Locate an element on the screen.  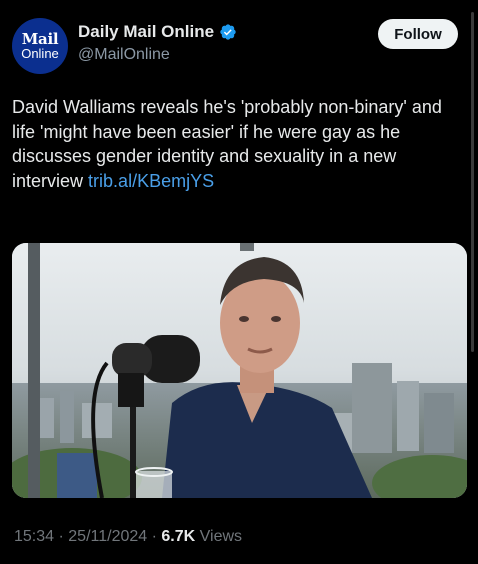
name-row: Daily Mail Online is located at coordinates (157, 32).